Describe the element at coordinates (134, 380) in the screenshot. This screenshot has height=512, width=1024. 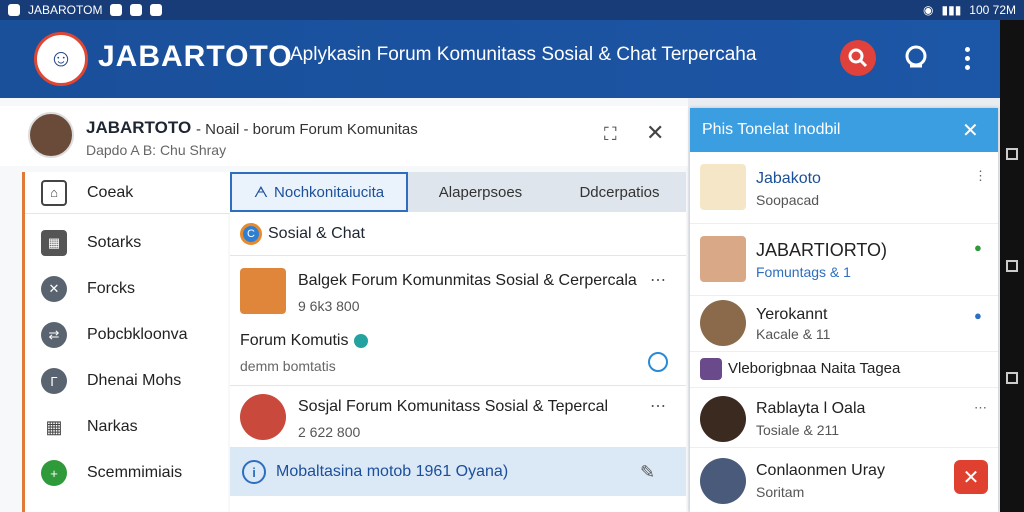
I see `sidebar-item-label: Dhenai Mohs` at that location.